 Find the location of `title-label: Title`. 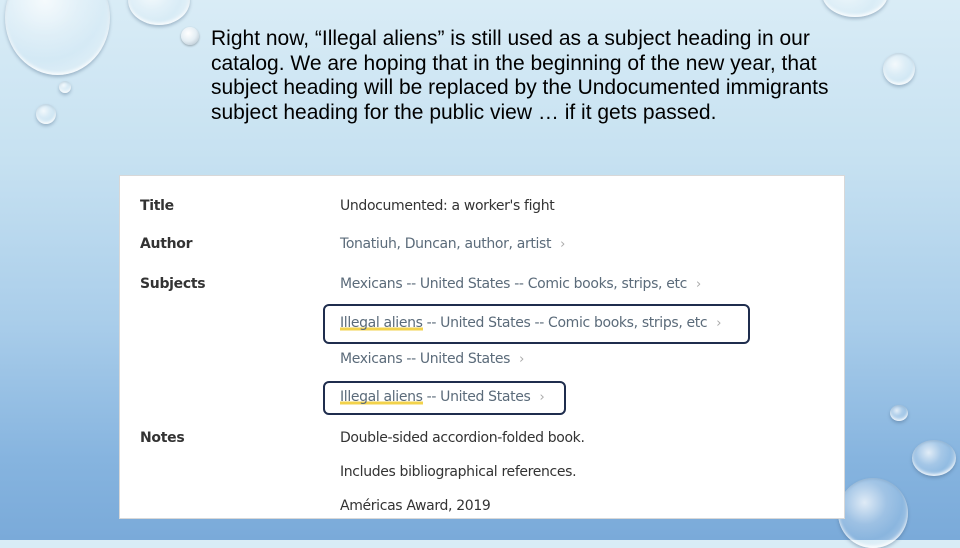

title-label: Title is located at coordinates (157, 206).